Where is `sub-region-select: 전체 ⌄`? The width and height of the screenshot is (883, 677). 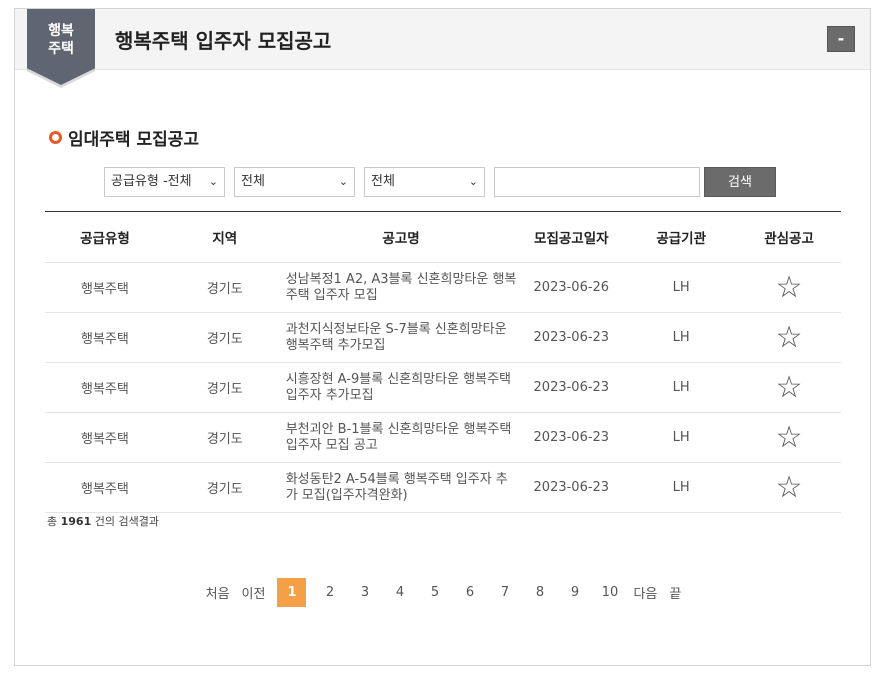 sub-region-select: 전체 ⌄ is located at coordinates (424, 182).